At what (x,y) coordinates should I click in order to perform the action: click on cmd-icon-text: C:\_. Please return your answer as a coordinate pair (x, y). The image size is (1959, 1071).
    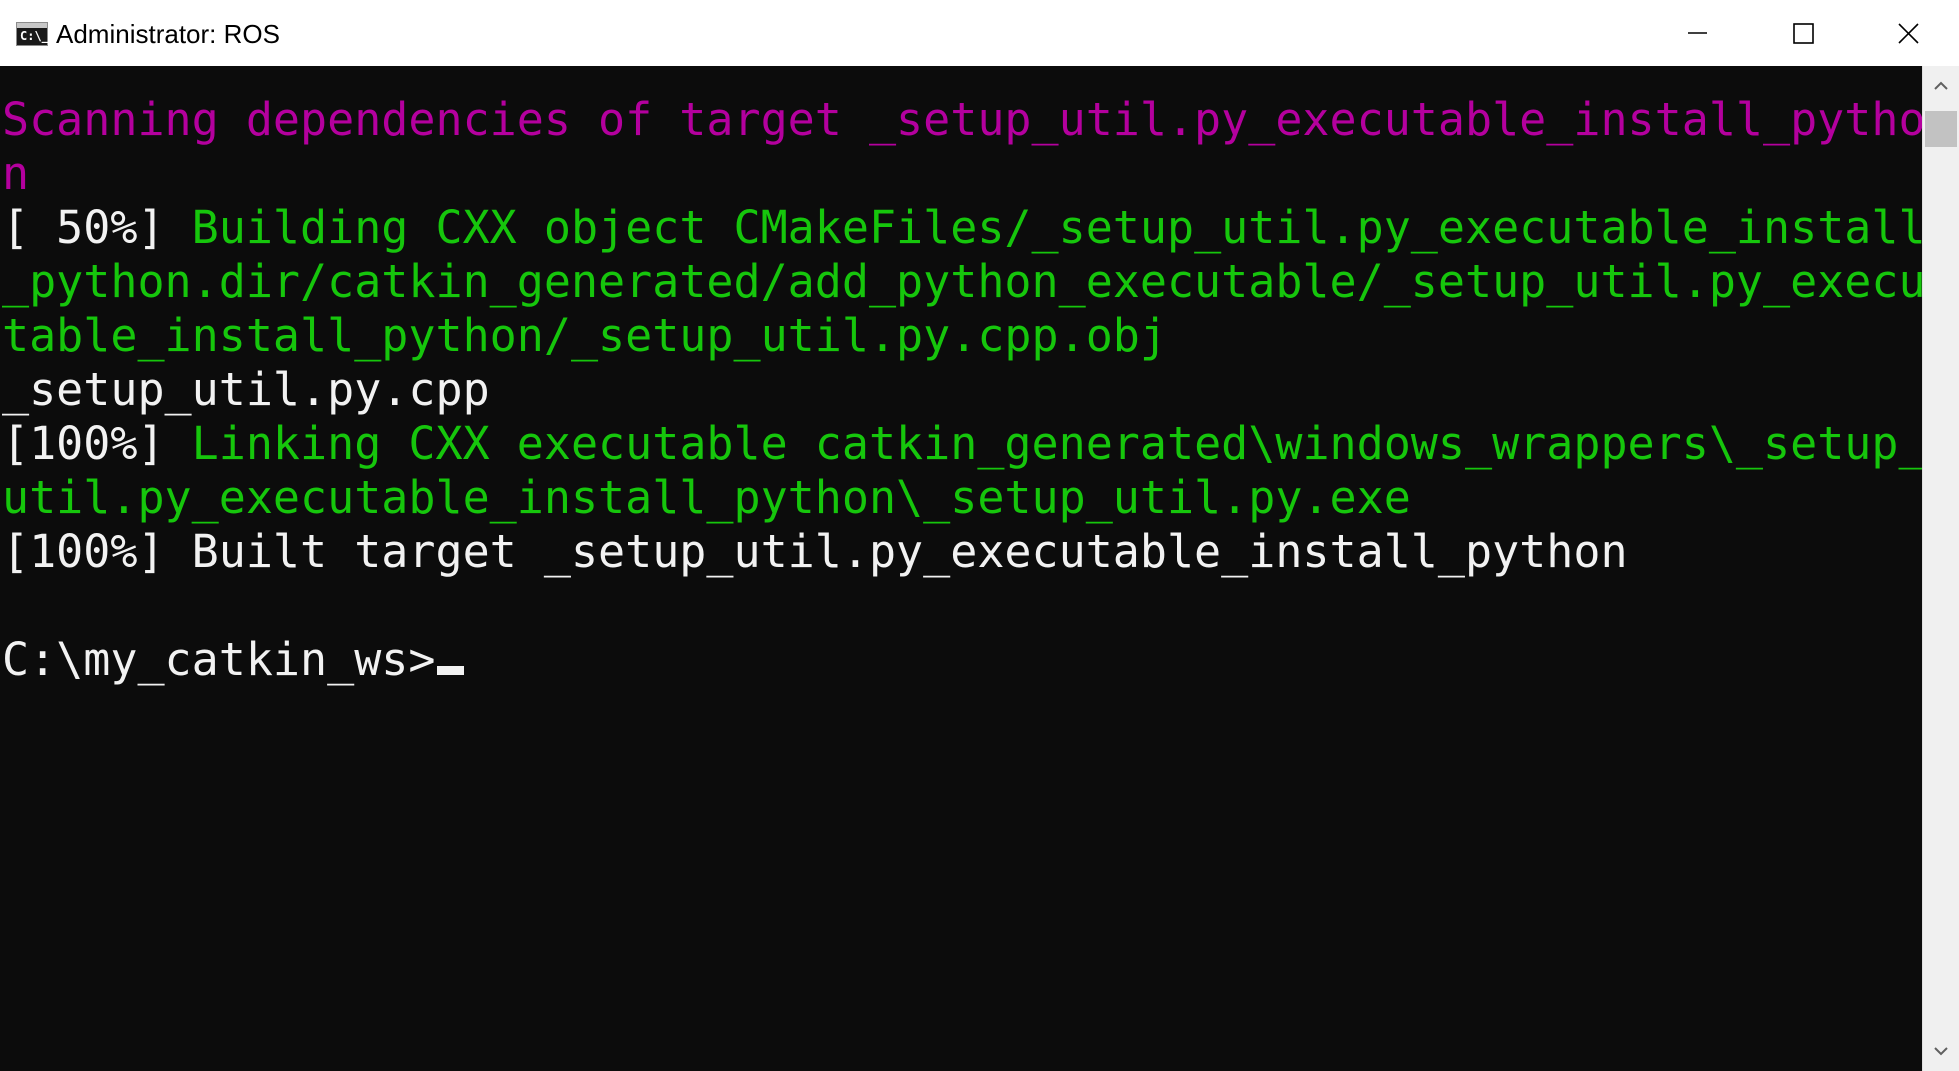
    Looking at the image, I should click on (34, 36).